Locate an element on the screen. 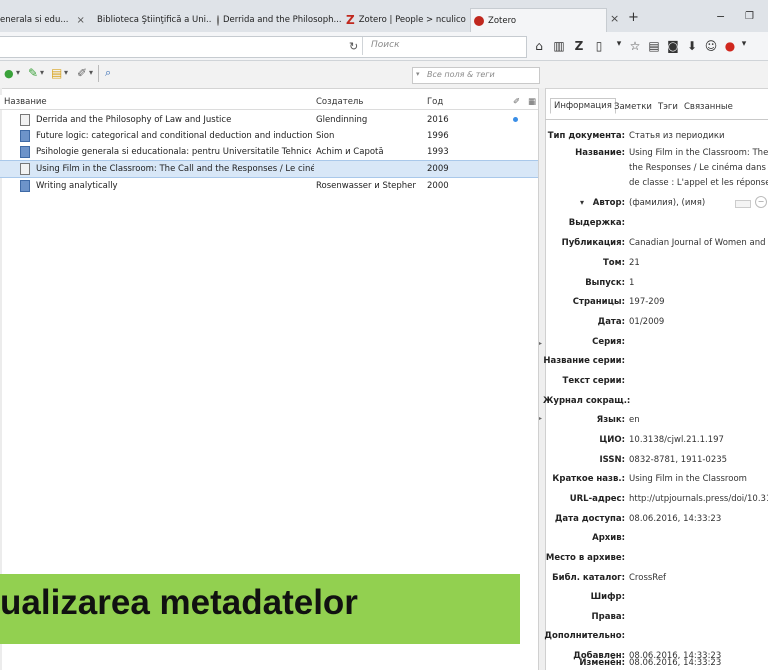  field-label: Публикация: is located at coordinates (593, 243).